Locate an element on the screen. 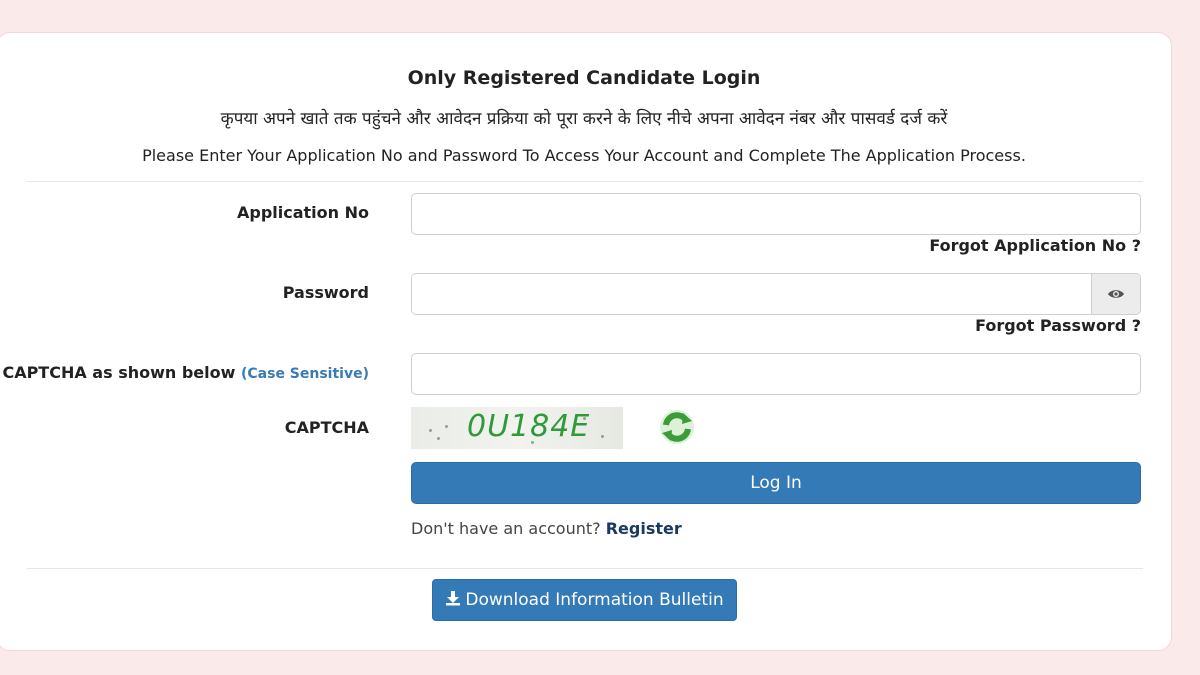 The width and height of the screenshot is (1200, 675). case-sensitive-hint: (Case Sensitive) is located at coordinates (304, 374).